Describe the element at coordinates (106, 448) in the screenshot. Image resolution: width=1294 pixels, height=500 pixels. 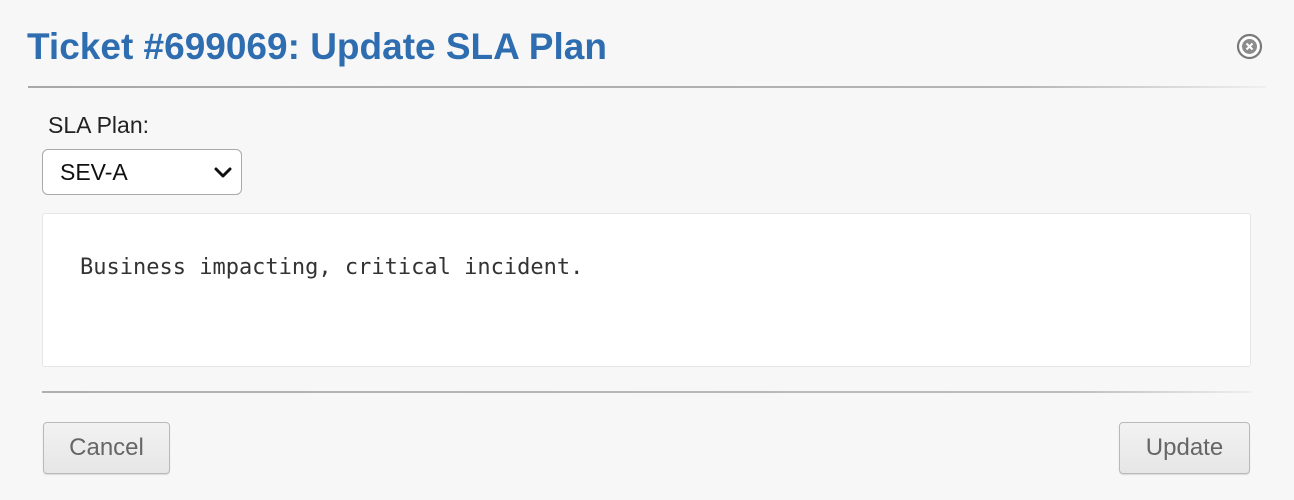
I see `cancel-button: Cancel` at that location.